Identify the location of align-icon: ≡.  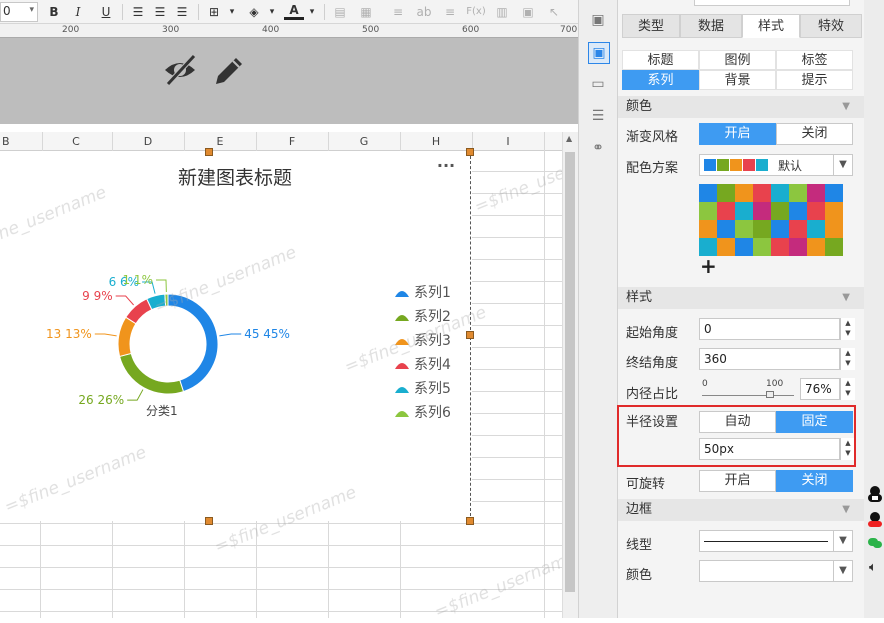
(398, 12).